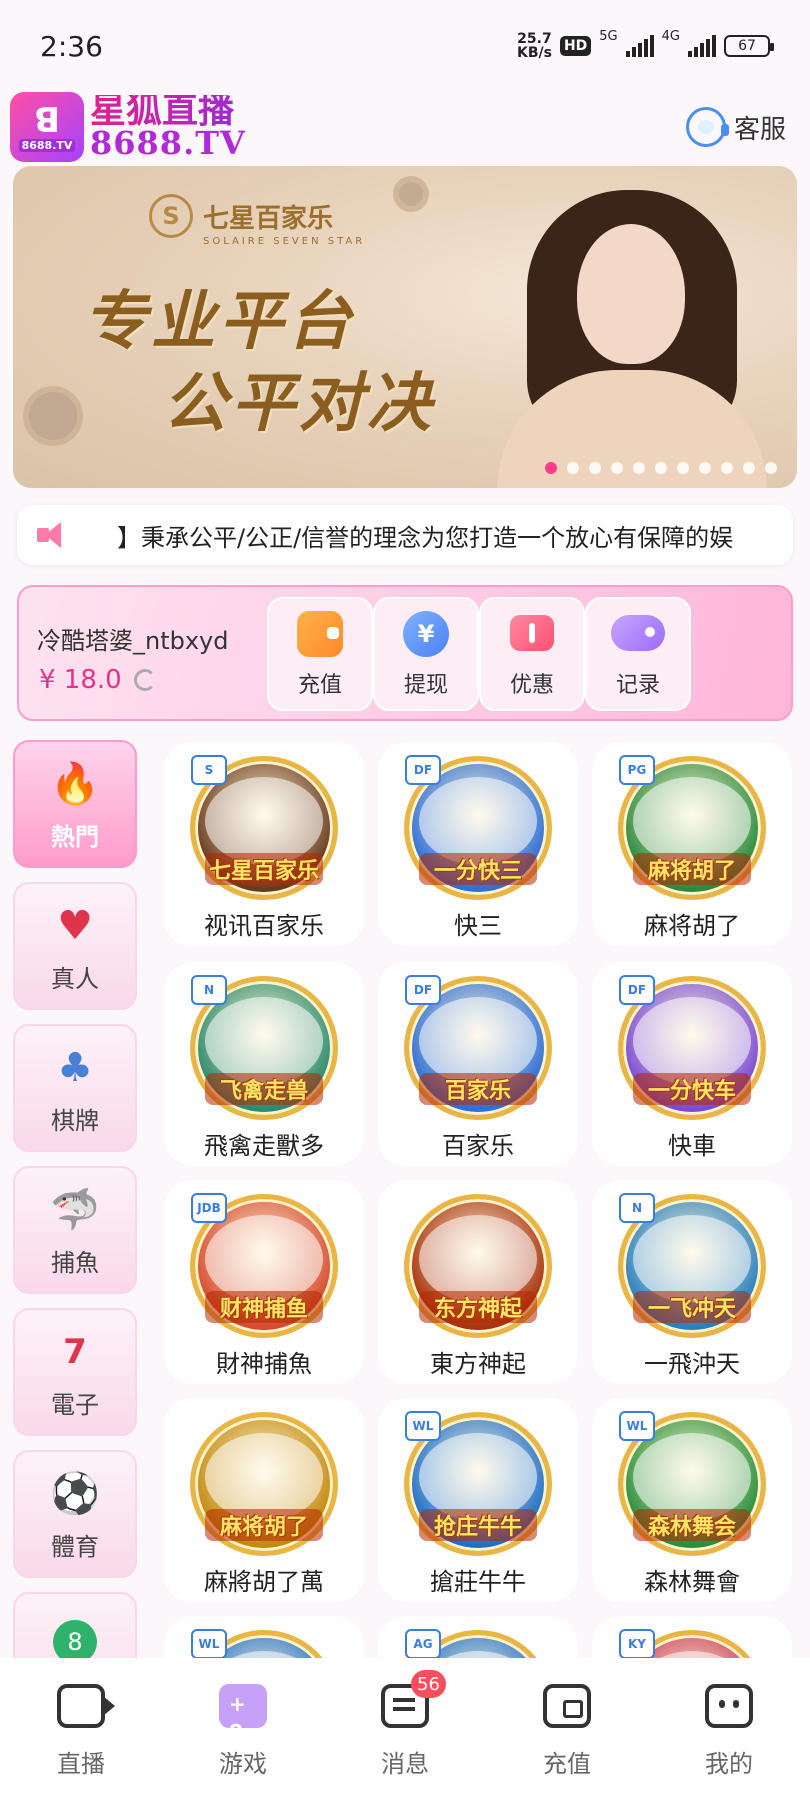 This screenshot has height=1800, width=810. I want to click on app-logo: ꓭ 8688.TV, so click(47, 127).